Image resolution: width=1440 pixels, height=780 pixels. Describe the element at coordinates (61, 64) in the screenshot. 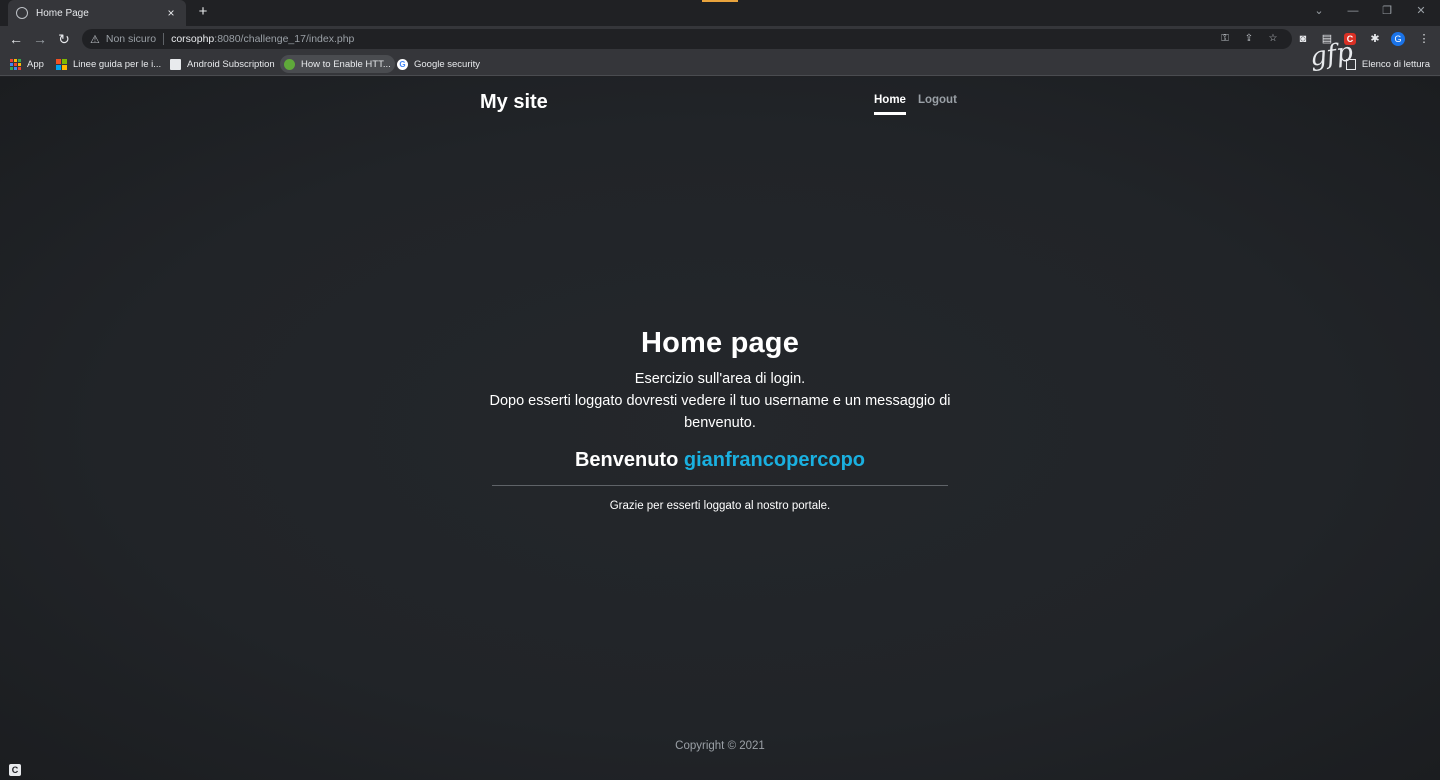

I see `microsoft-icon` at that location.